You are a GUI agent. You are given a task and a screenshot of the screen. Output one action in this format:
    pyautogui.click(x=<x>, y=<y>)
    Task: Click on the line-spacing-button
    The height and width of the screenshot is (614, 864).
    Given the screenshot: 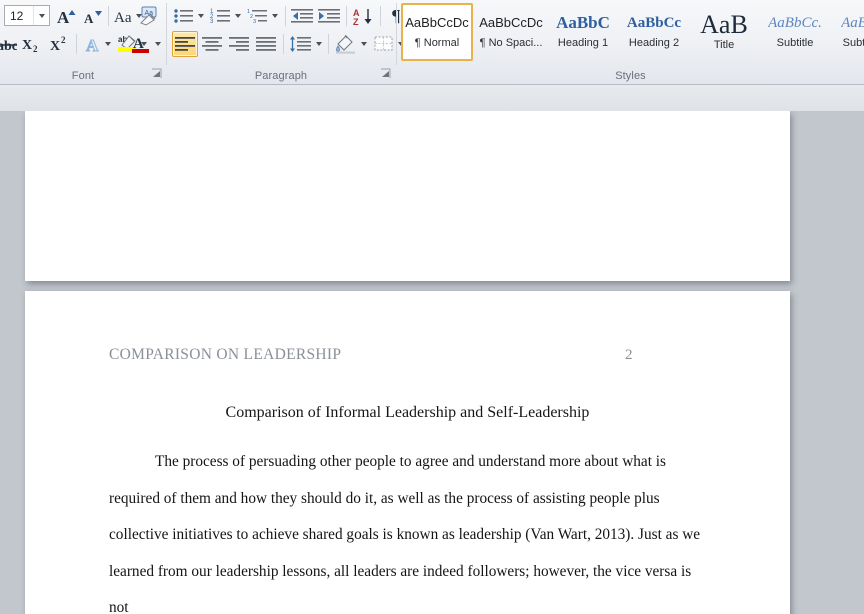 What is the action you would take?
    pyautogui.click(x=301, y=44)
    